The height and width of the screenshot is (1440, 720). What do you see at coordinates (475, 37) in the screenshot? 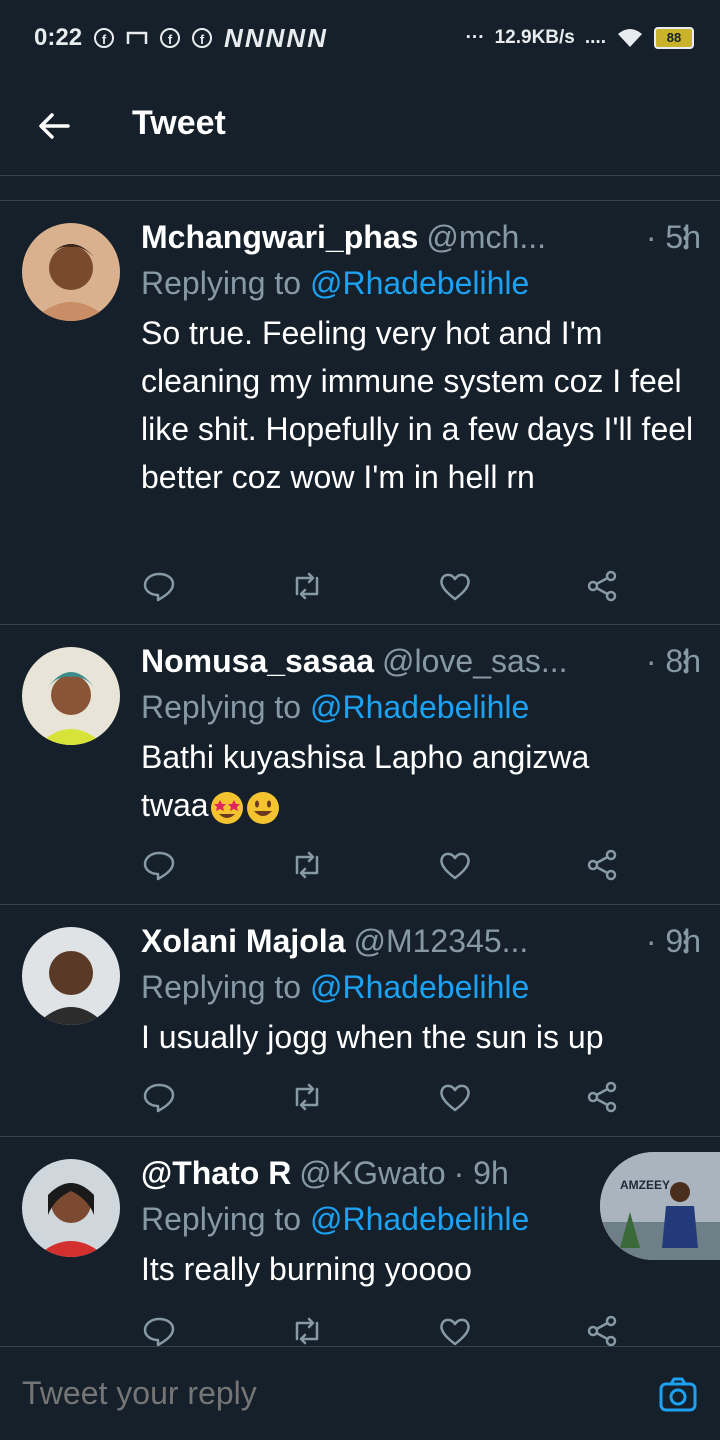
I see `status-dots: ···` at bounding box center [475, 37].